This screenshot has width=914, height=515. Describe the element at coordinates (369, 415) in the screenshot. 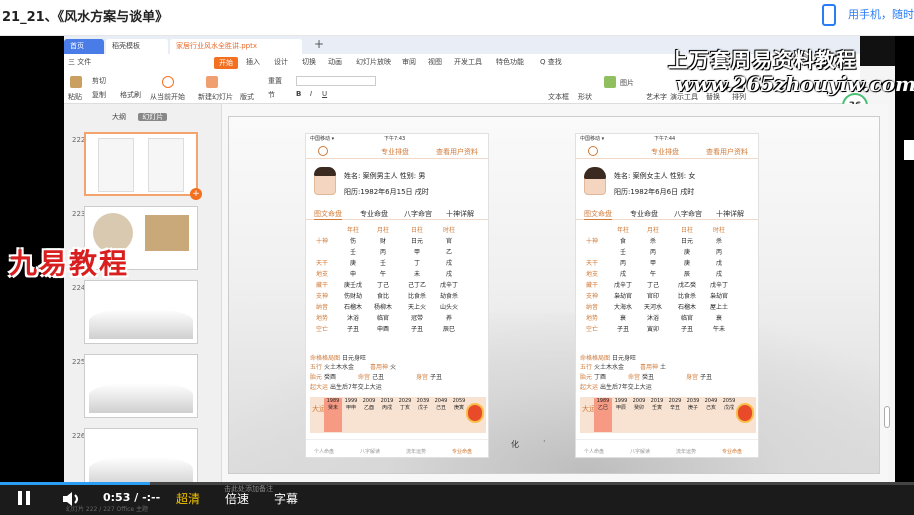

I see `dayun-cell: 2009 乙酉` at that location.